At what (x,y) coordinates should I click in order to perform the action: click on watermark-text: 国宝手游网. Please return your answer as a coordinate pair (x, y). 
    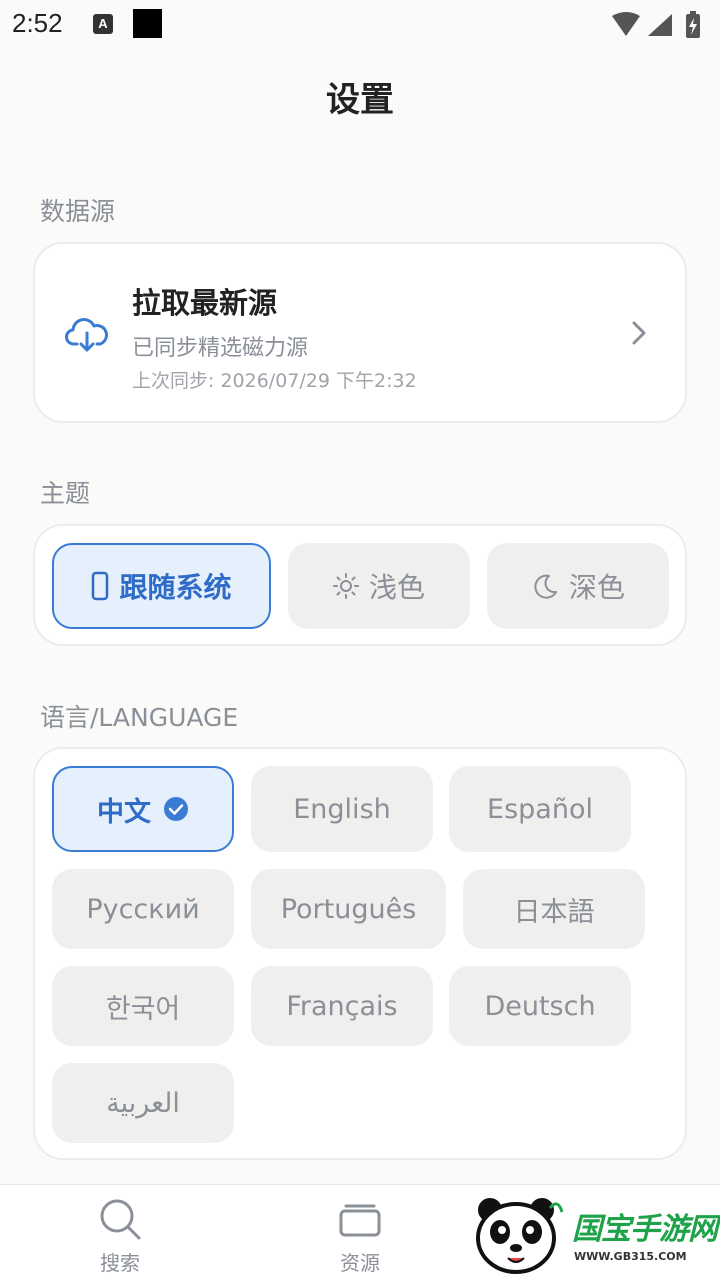
    Looking at the image, I should click on (645, 1229).